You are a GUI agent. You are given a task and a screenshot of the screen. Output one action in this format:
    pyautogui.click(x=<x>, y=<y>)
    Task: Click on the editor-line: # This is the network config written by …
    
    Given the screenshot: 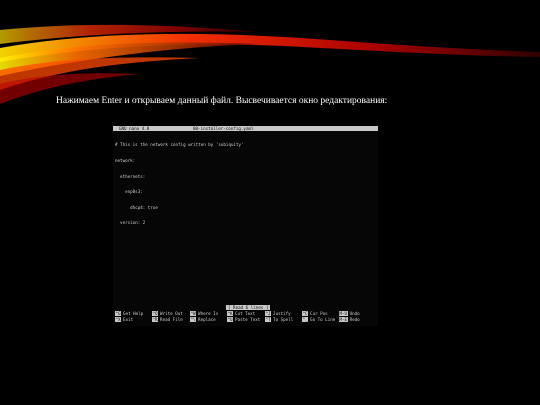 What is the action you would take?
    pyautogui.click(x=179, y=145)
    